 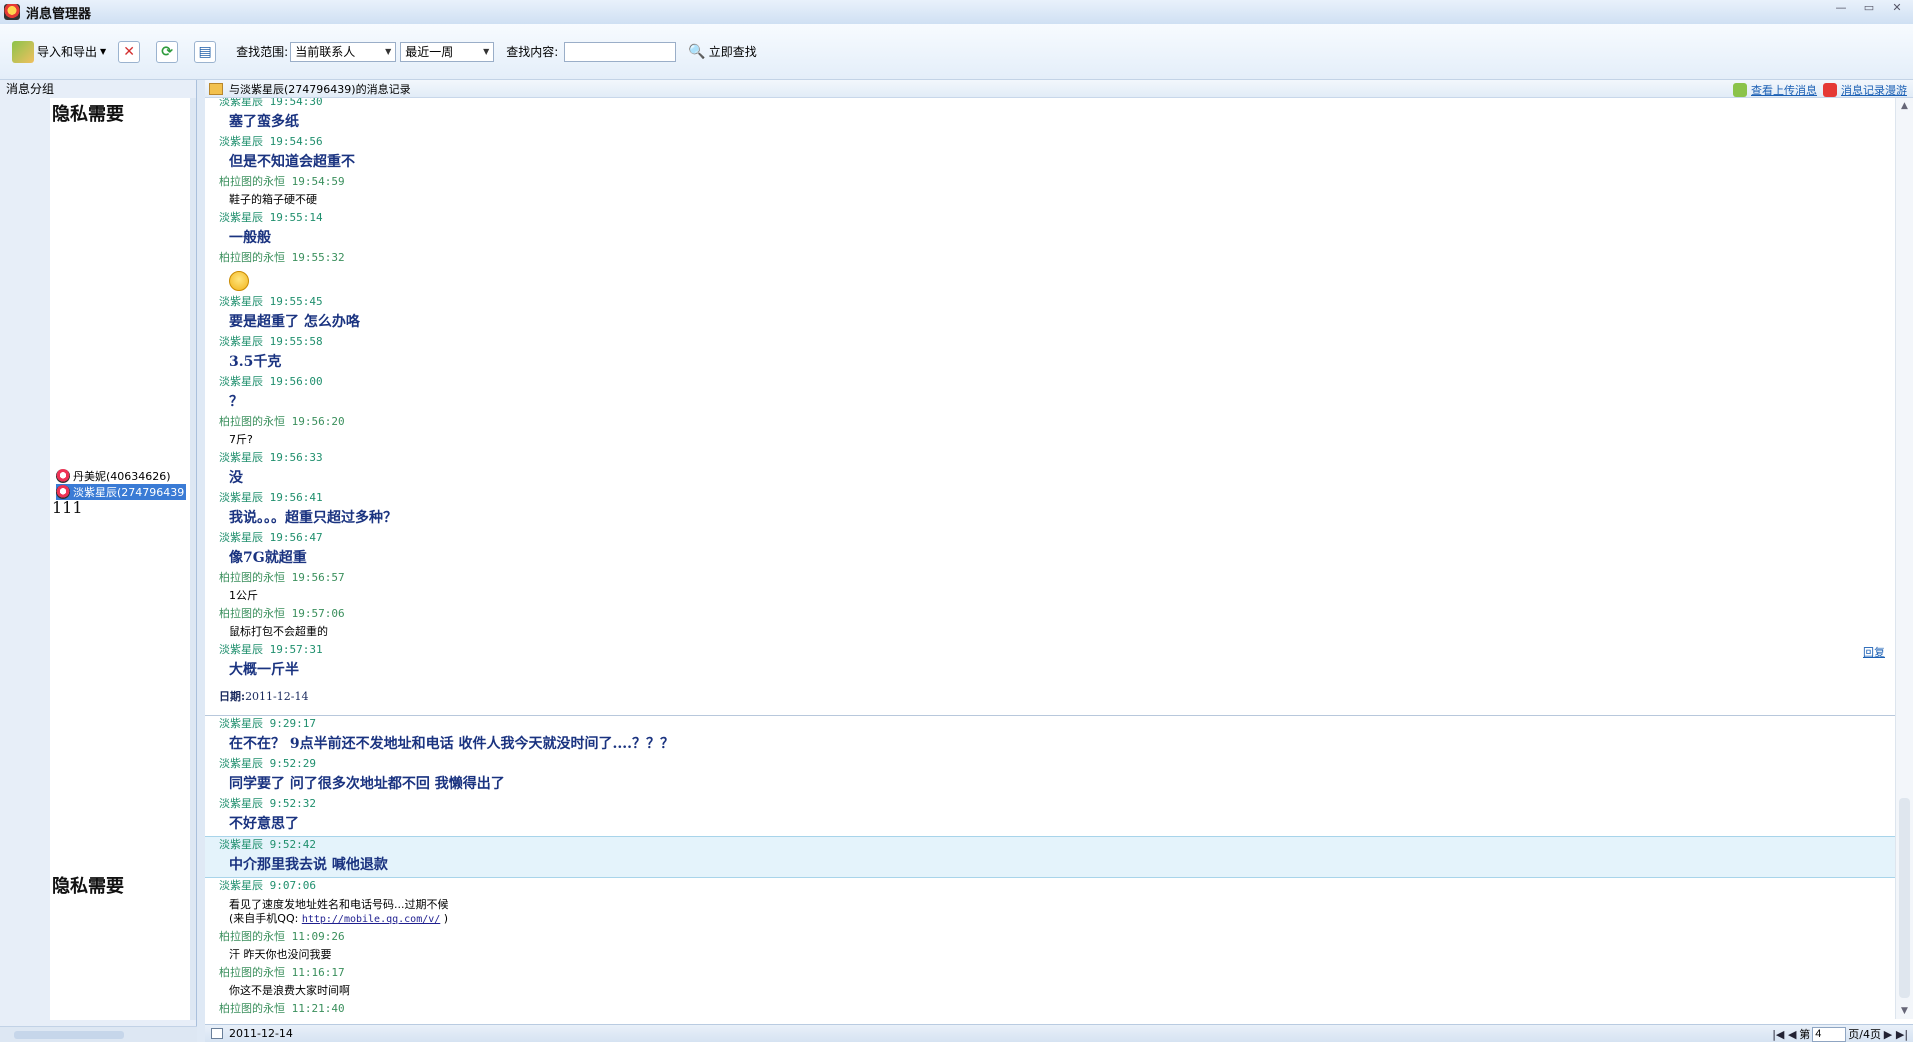 I want to click on reply-link: 回复, so click(x=1874, y=652).